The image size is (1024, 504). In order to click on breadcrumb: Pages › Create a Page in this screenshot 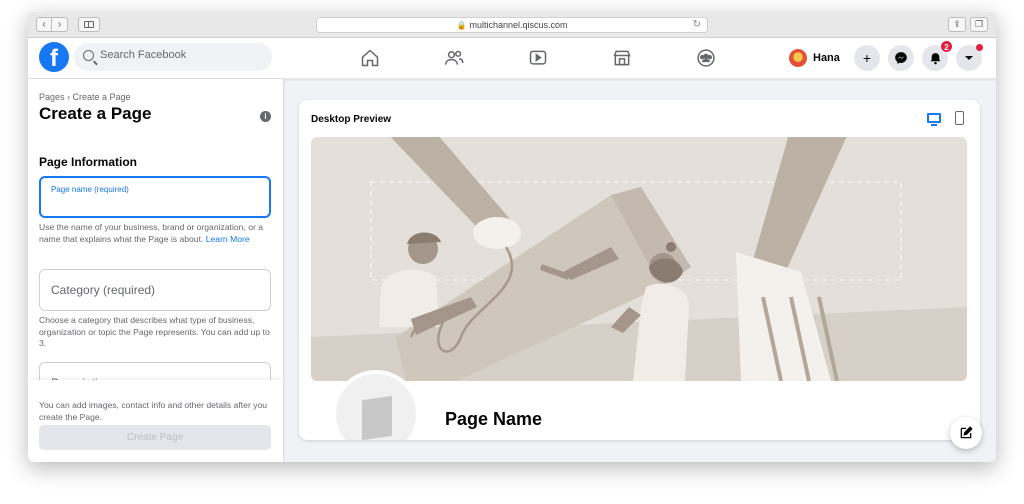, I will do `click(85, 97)`.